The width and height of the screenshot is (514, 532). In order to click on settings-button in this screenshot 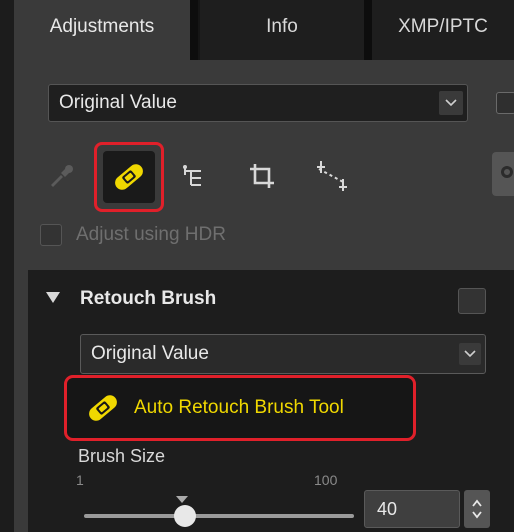, I will do `click(503, 174)`.